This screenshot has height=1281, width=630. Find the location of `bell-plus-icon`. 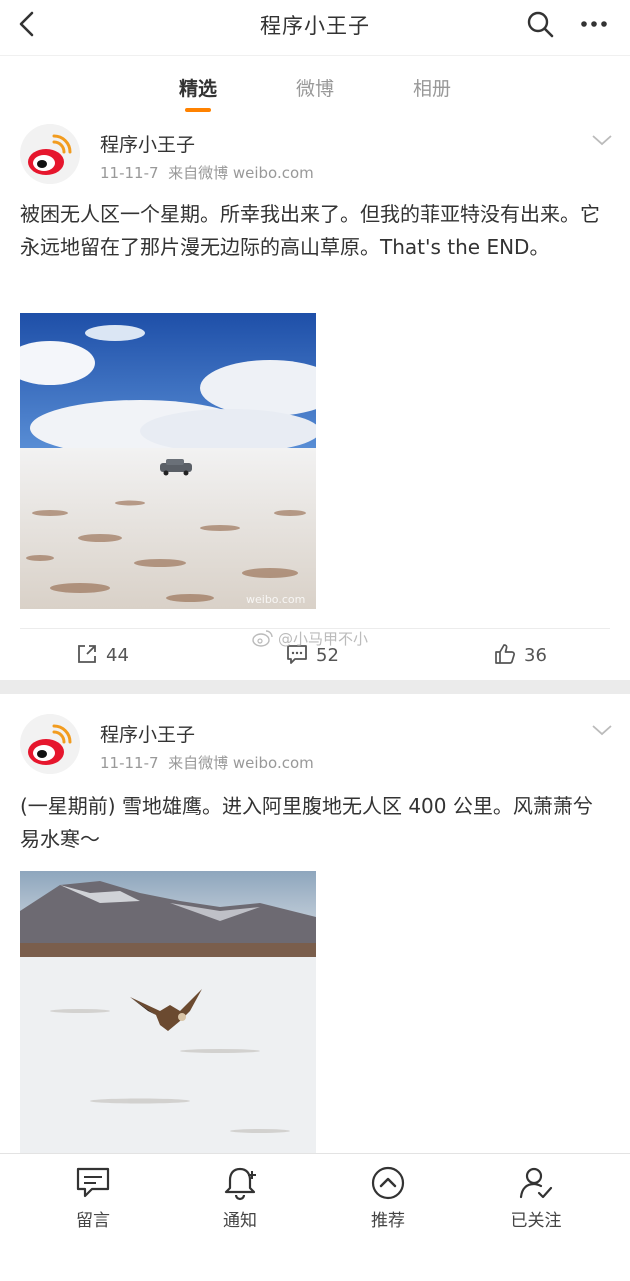

bell-plus-icon is located at coordinates (240, 1184).